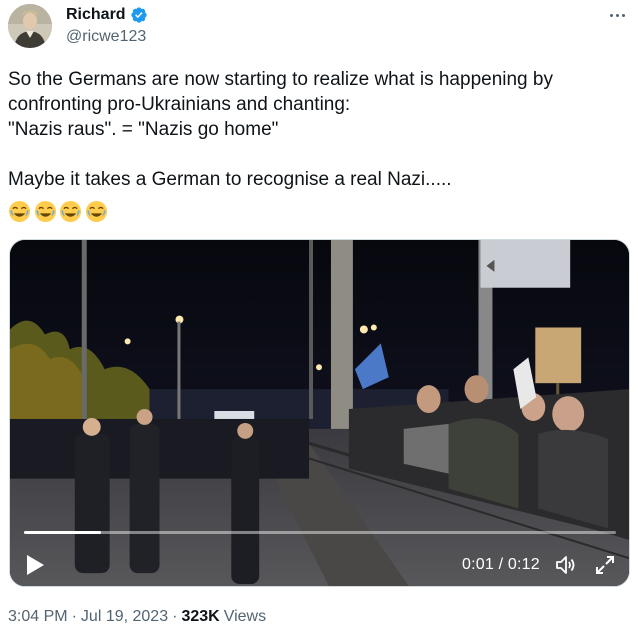 This screenshot has height=637, width=638. I want to click on video-progress-fill, so click(62, 532).